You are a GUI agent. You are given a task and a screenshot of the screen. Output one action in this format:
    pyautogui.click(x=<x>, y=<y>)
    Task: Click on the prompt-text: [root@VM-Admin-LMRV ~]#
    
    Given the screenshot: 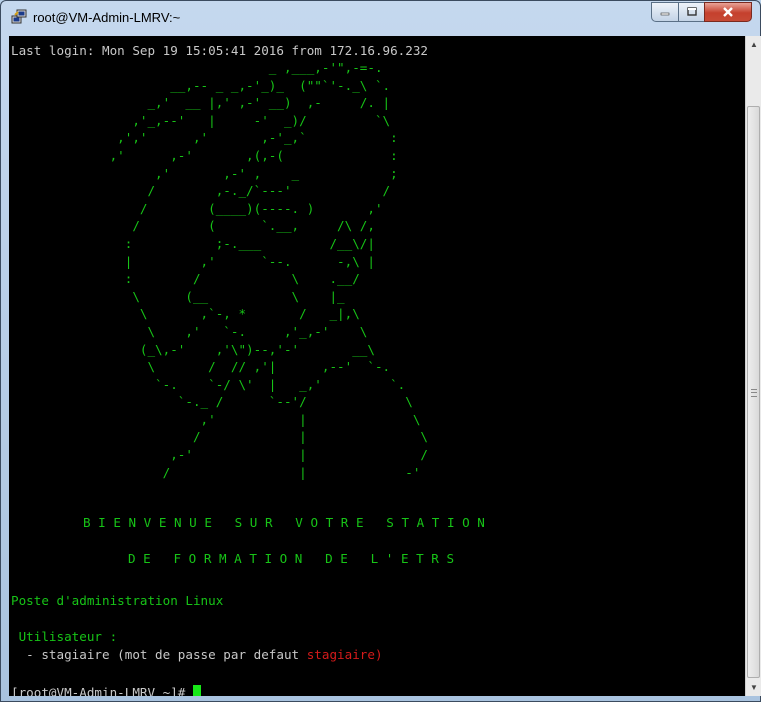 What is the action you would take?
    pyautogui.click(x=102, y=690)
    